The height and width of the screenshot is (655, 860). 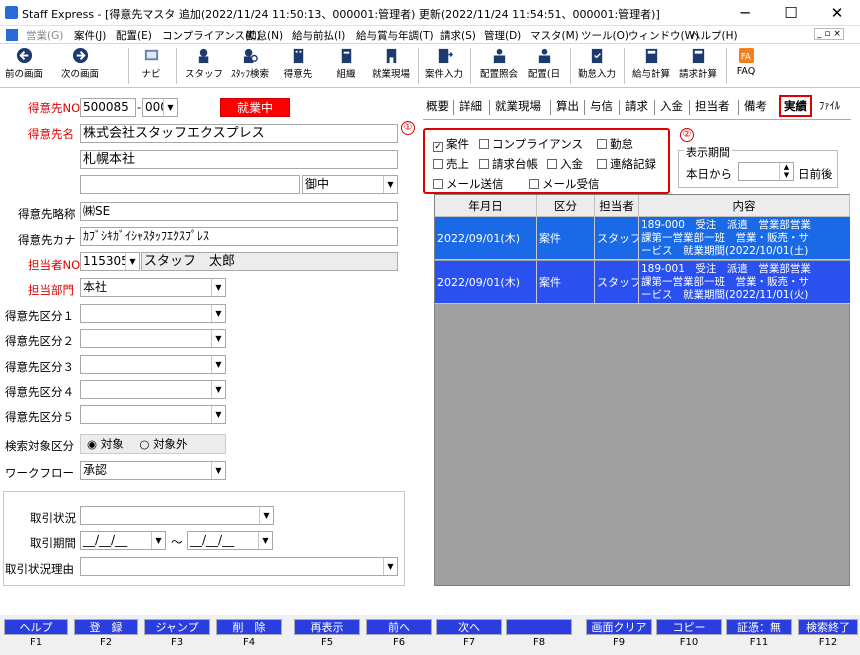 What do you see at coordinates (153, 287) in the screenshot?
I see `dept-select: 本社 ▼` at bounding box center [153, 287].